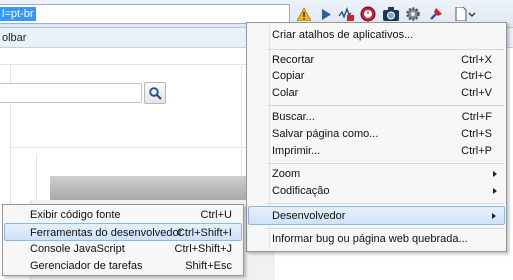 This screenshot has width=513, height=280. Describe the element at coordinates (413, 14) in the screenshot. I see `gear-extension-icon` at that location.